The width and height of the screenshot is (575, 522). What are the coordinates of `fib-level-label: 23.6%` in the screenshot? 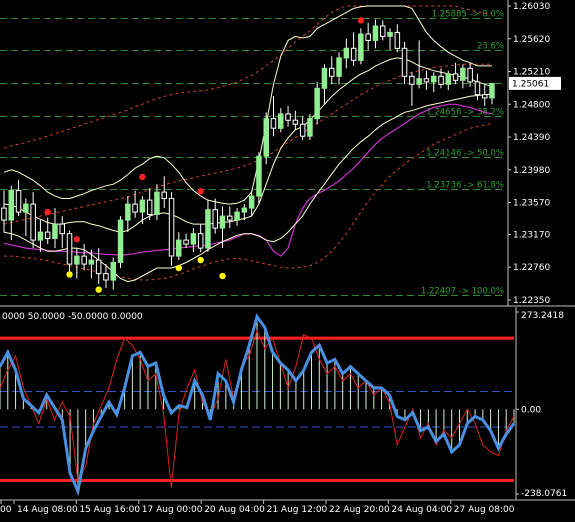 It's located at (490, 47).